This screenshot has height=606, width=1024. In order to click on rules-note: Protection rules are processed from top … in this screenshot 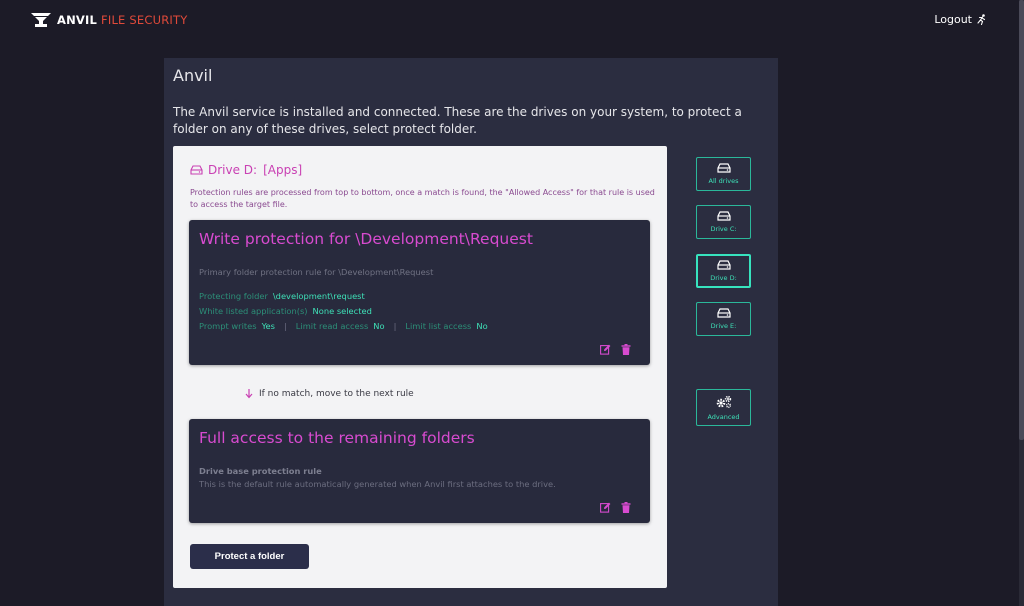, I will do `click(422, 198)`.